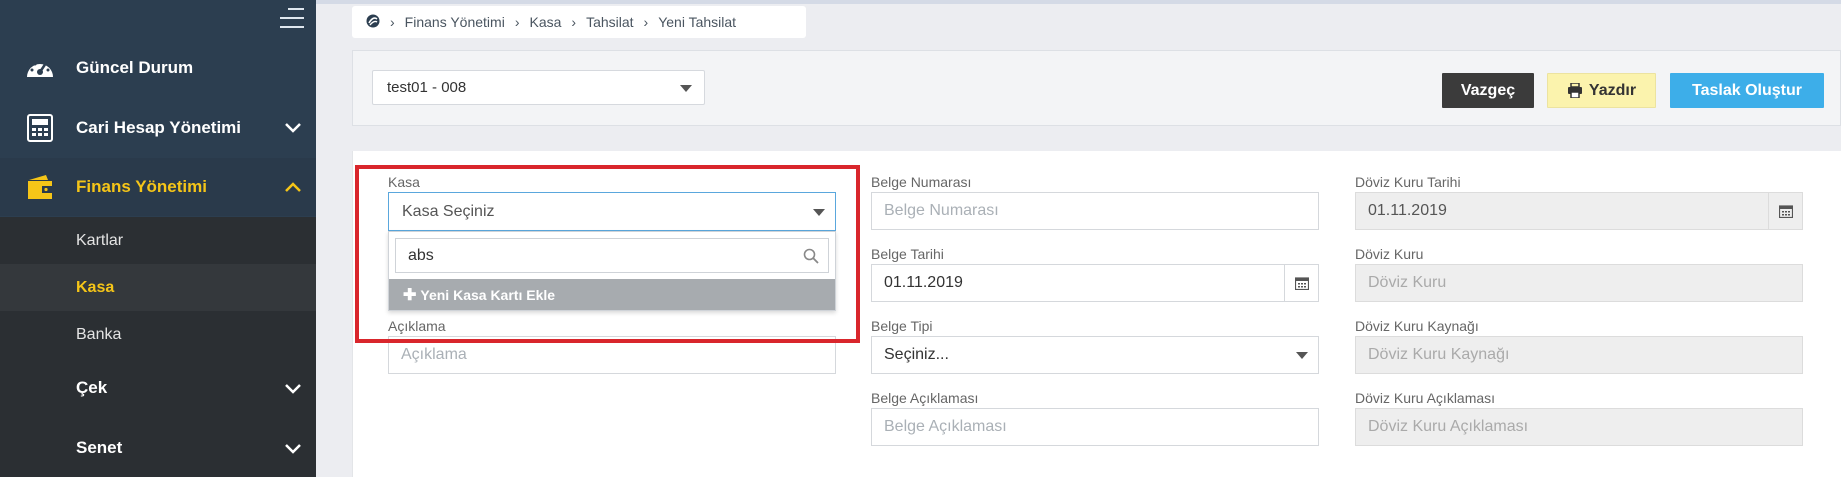  What do you see at coordinates (607, 254) in the screenshot?
I see `highlight-box` at bounding box center [607, 254].